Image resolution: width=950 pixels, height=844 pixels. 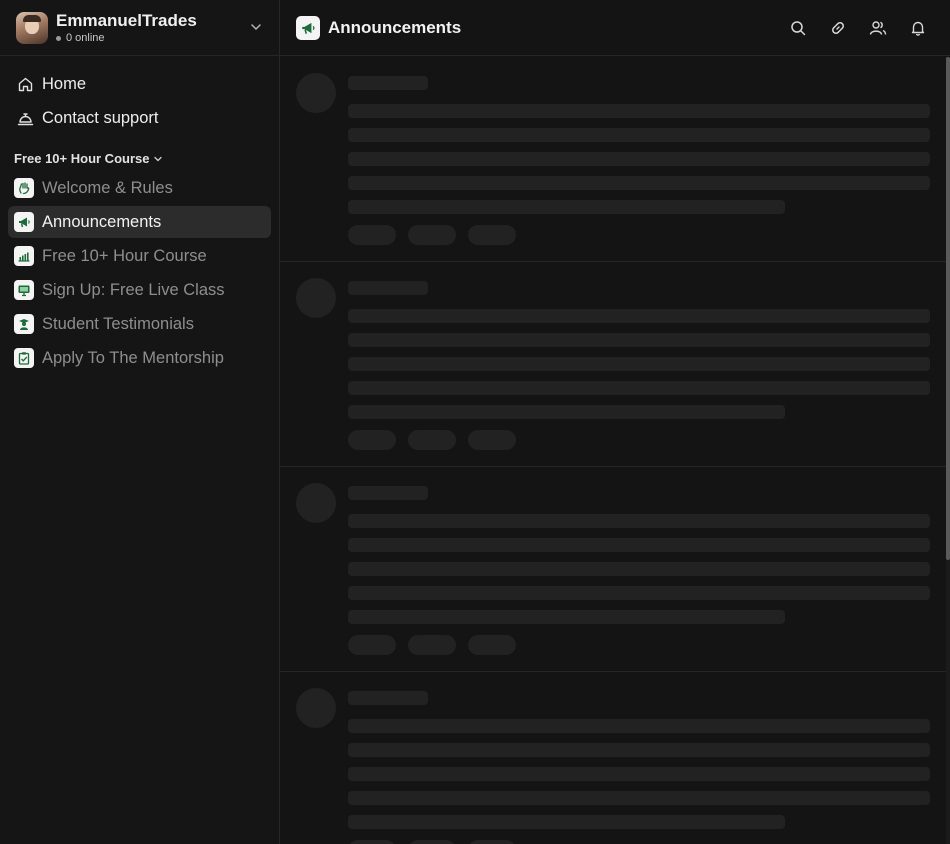 What do you see at coordinates (838, 28) in the screenshot?
I see `link-icon` at bounding box center [838, 28].